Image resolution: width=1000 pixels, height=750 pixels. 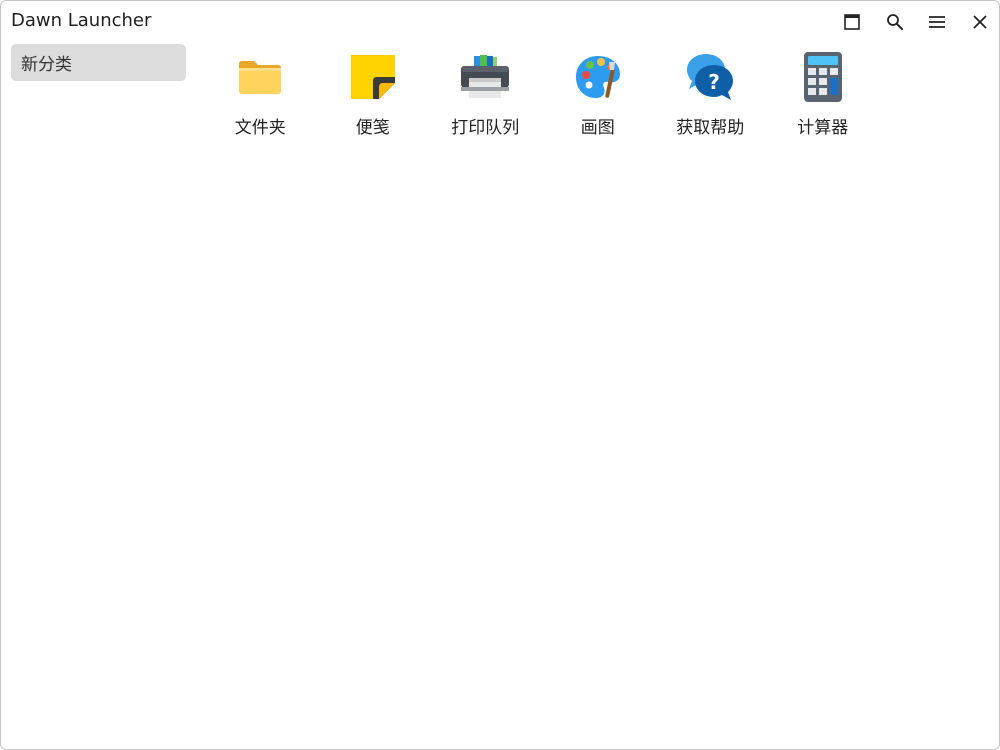 What do you see at coordinates (597, 128) in the screenshot?
I see `item-label: 画图` at bounding box center [597, 128].